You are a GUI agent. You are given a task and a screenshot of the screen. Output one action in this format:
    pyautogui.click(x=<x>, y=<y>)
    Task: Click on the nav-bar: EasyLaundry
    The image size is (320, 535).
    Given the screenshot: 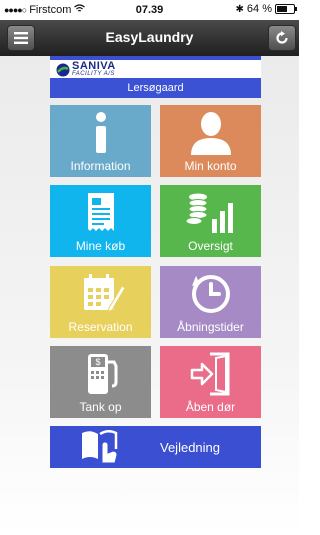 What is the action you would take?
    pyautogui.click(x=149, y=38)
    